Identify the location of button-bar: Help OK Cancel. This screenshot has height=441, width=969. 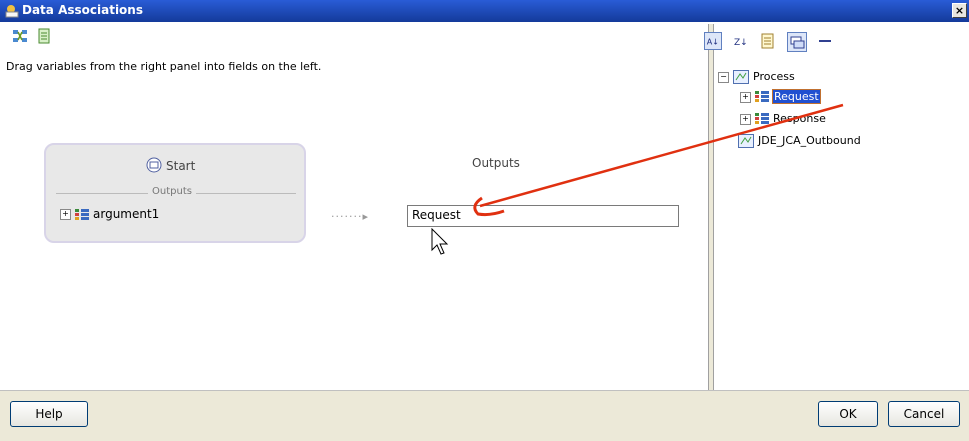
(484, 415).